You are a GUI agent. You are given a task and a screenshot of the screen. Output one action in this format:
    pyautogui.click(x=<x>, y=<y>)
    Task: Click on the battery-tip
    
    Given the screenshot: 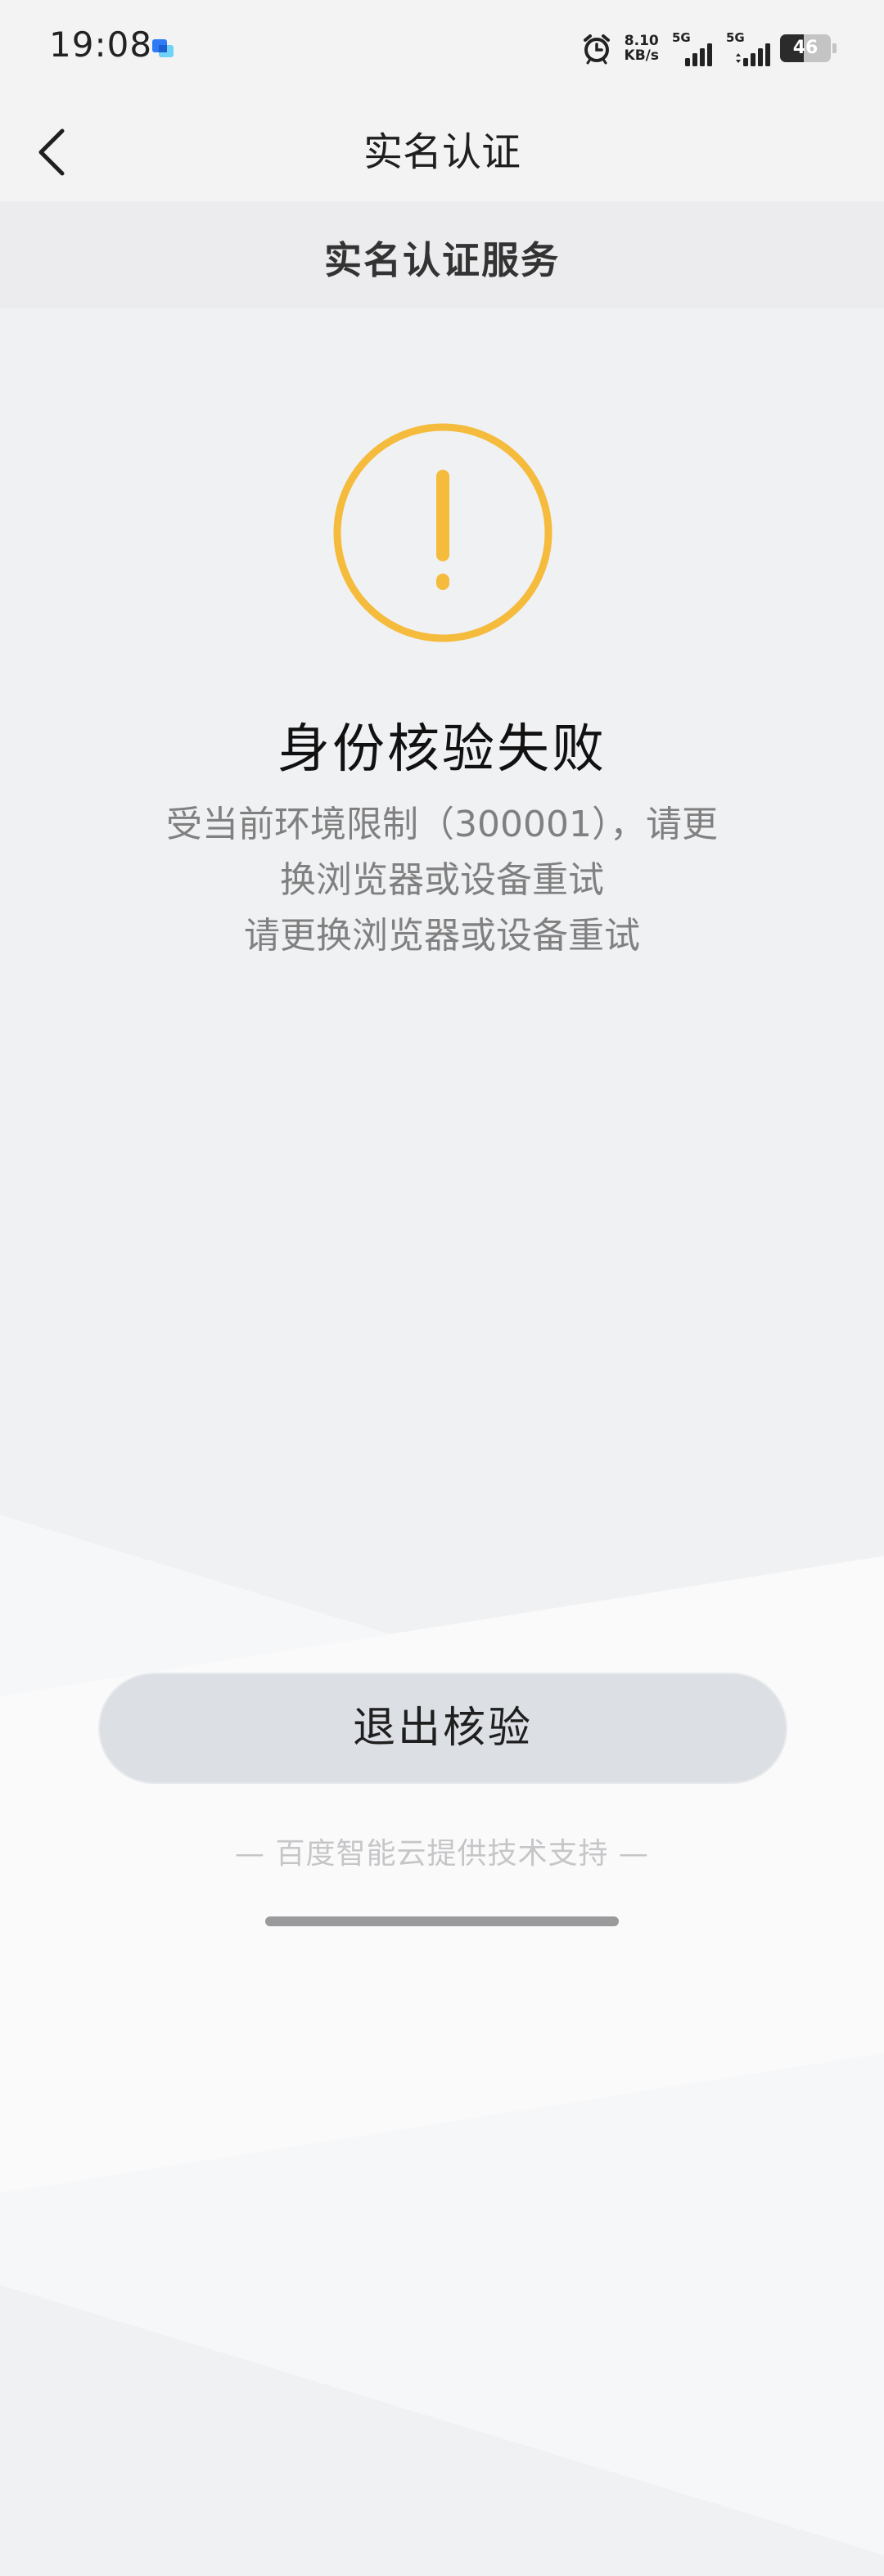 What is the action you would take?
    pyautogui.click(x=835, y=48)
    